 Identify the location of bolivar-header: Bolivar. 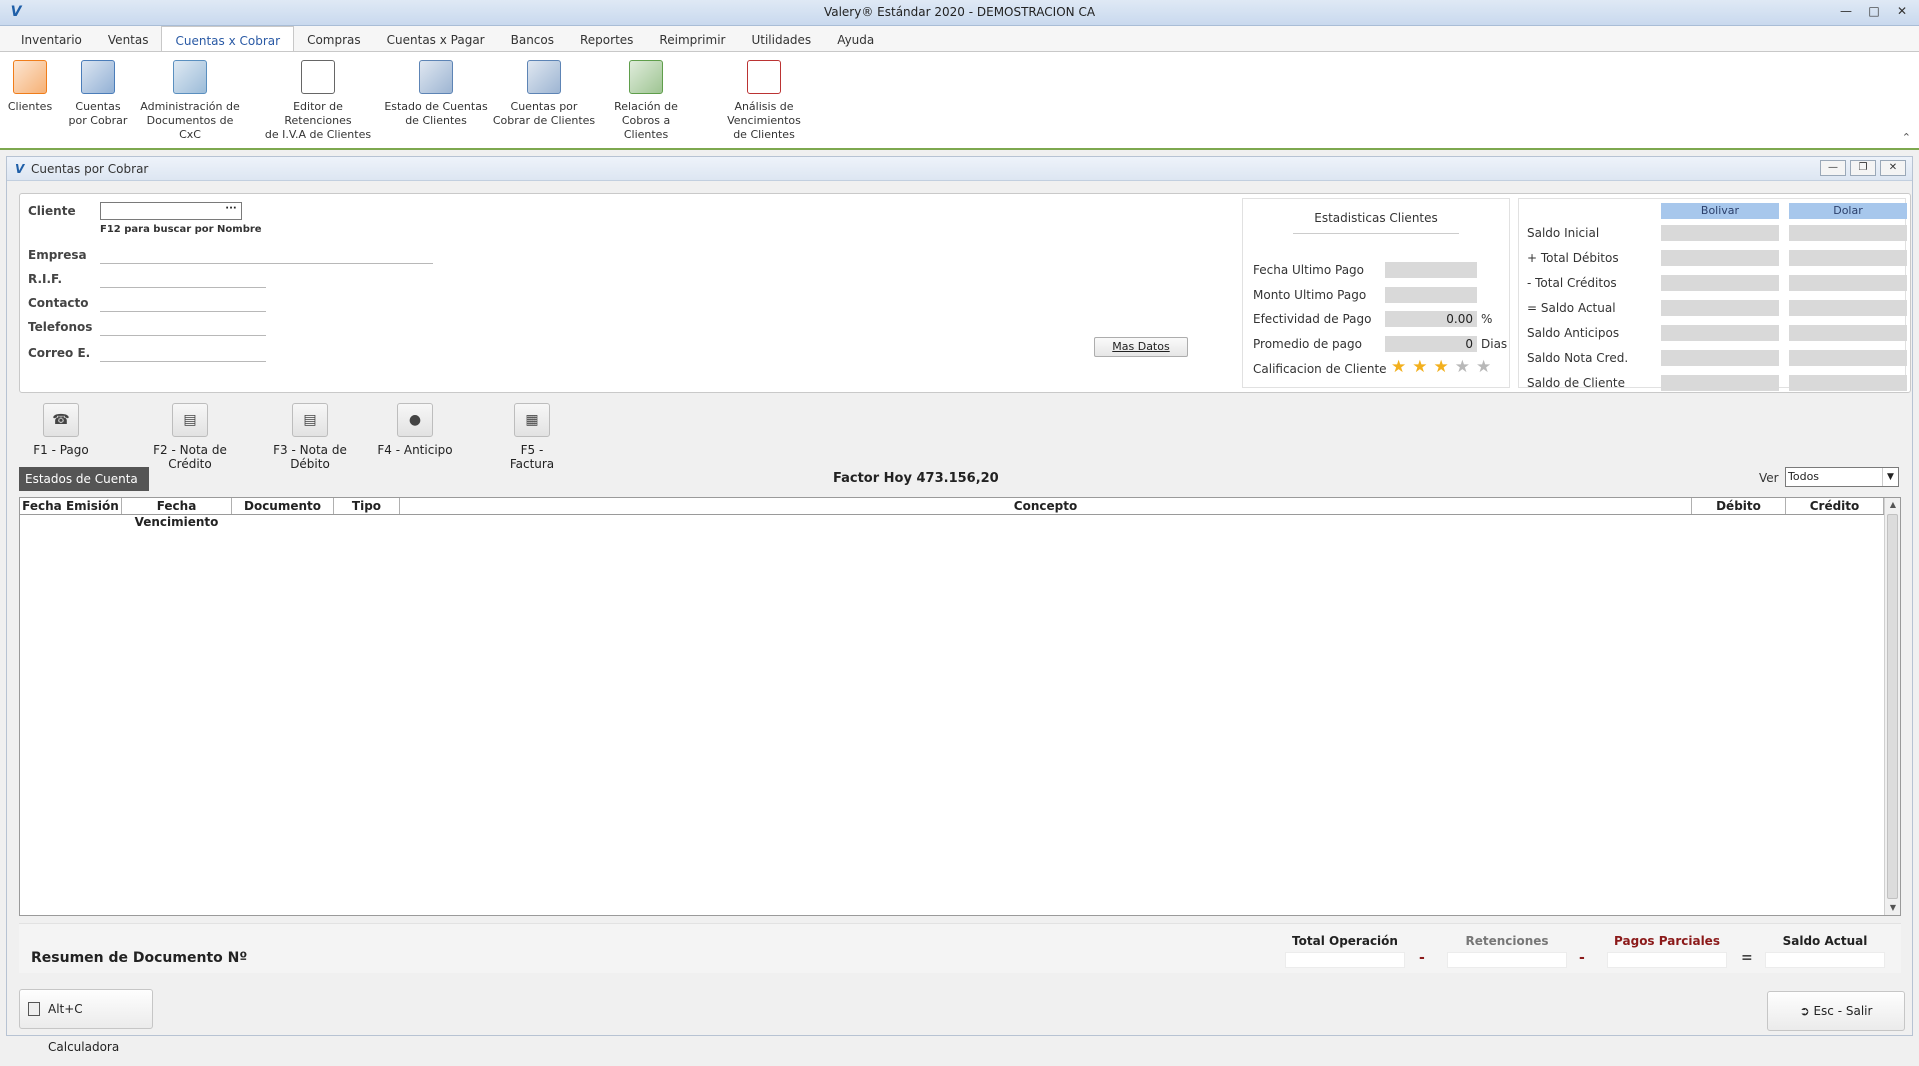
(1720, 211).